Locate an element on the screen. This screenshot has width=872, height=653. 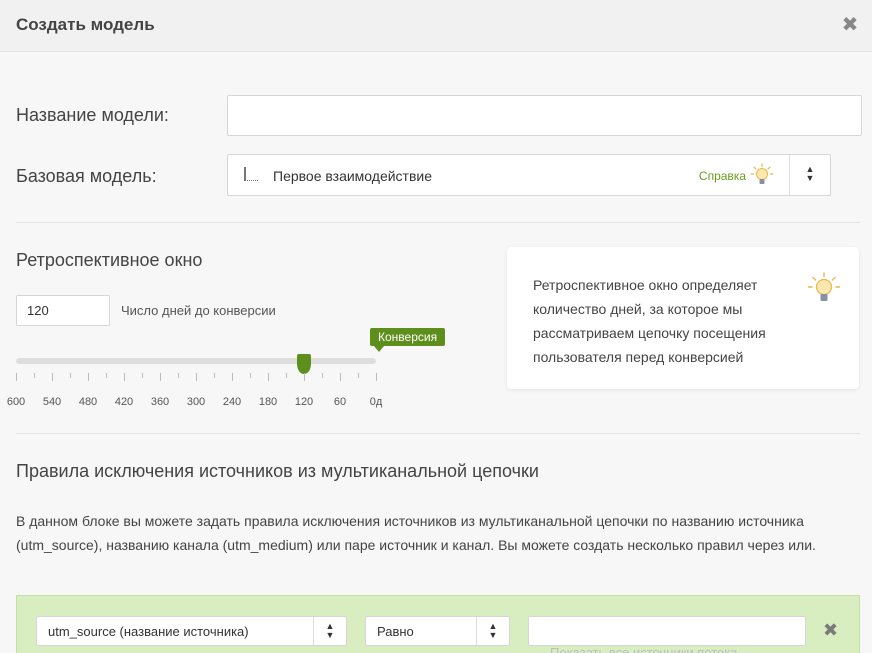
model-name-input is located at coordinates (544, 115).